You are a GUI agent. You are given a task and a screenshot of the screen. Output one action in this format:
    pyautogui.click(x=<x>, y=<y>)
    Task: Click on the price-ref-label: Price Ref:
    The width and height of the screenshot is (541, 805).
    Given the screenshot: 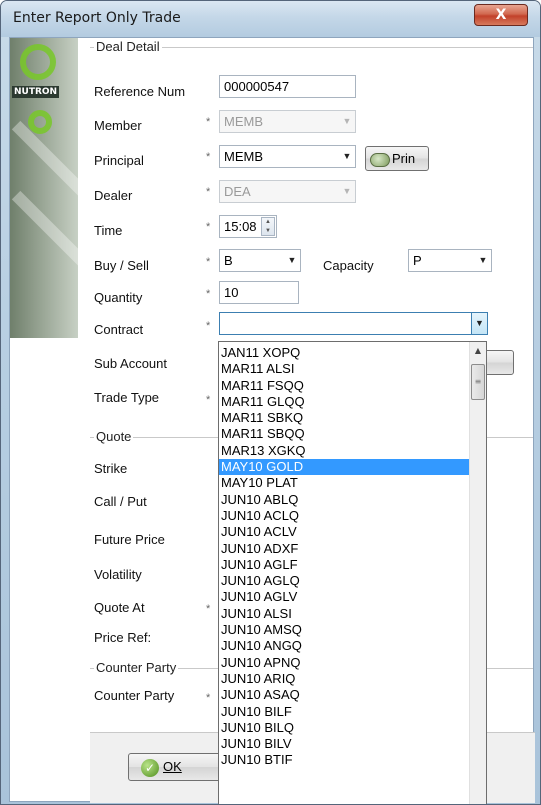 What is the action you would take?
    pyautogui.click(x=123, y=637)
    